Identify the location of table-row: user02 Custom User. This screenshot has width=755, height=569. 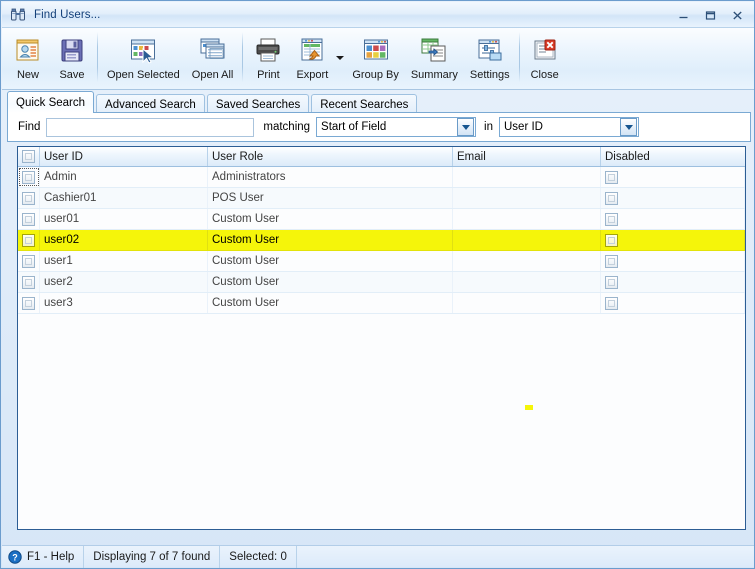
(381, 240).